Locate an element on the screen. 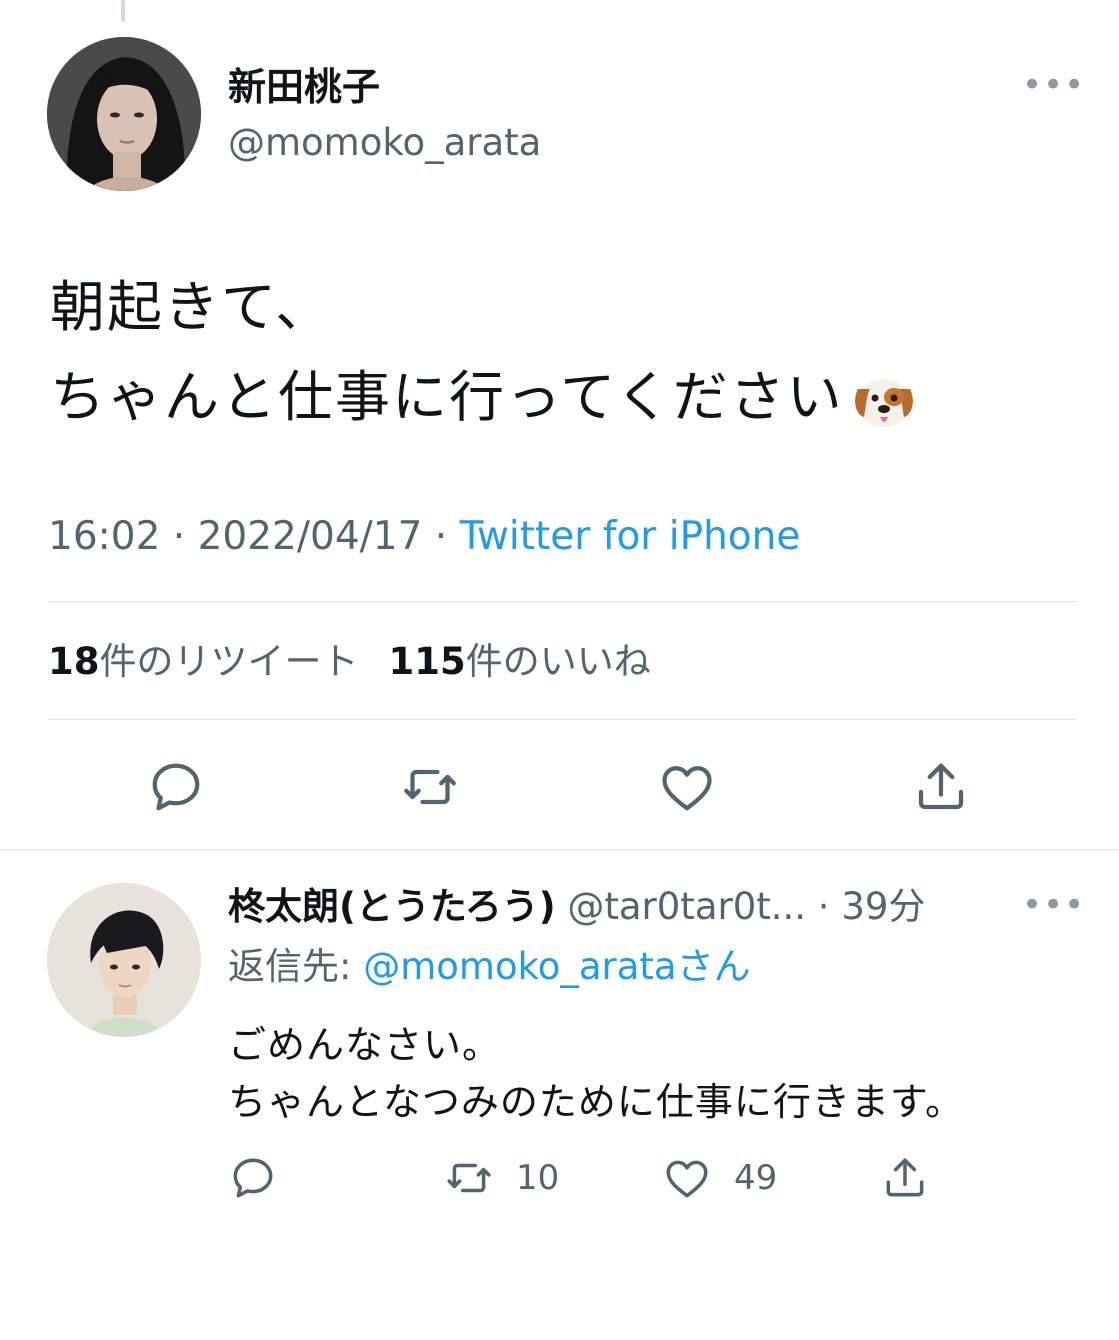 The height and width of the screenshot is (1340, 1119). reply-retweet-button: 10 is located at coordinates (501, 1178).